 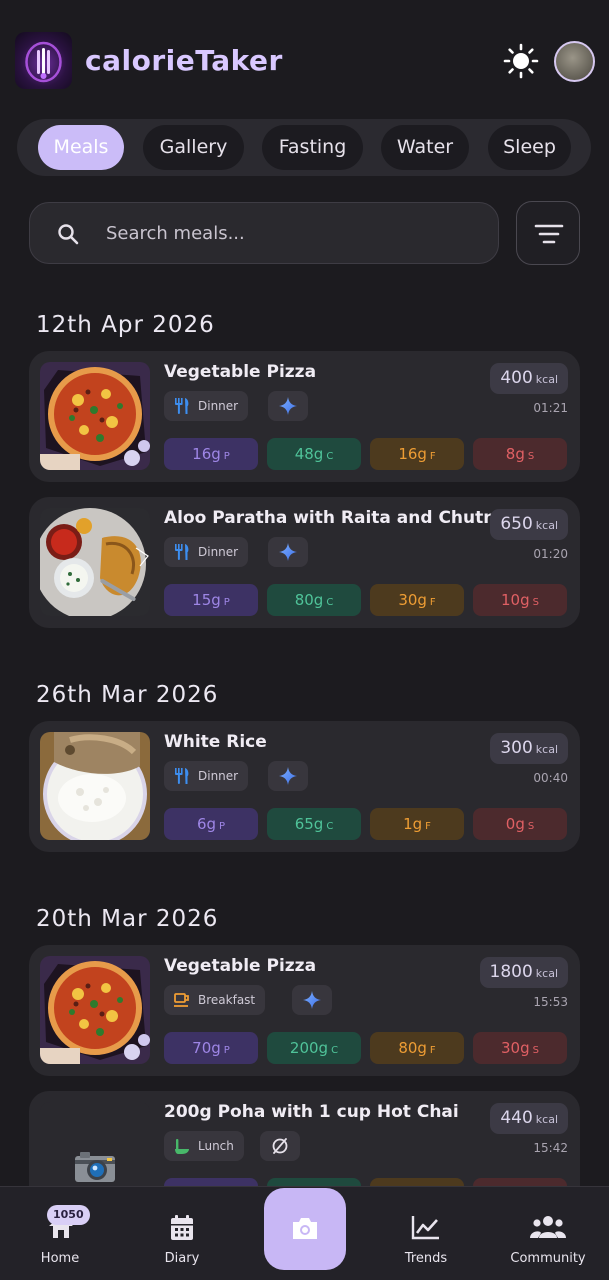 What do you see at coordinates (182, 1258) in the screenshot?
I see `nav-diary-label: Diary` at bounding box center [182, 1258].